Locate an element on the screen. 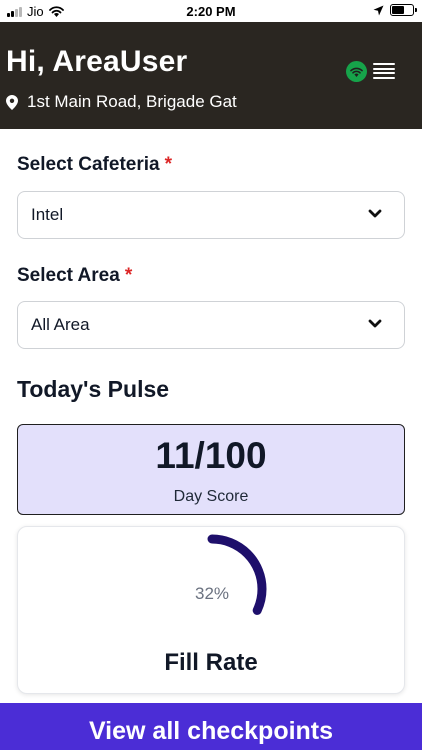 Image resolution: width=422 pixels, height=750 pixels. app-header: Hi, AreaUser 1st Main Road, Brigade Gat is located at coordinates (211, 75).